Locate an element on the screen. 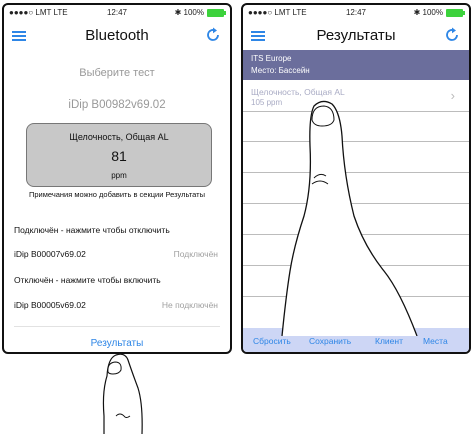 The image size is (474, 434). connected-section-header: Подключён - нажмите чтобы отключить is located at coordinates (92, 230).